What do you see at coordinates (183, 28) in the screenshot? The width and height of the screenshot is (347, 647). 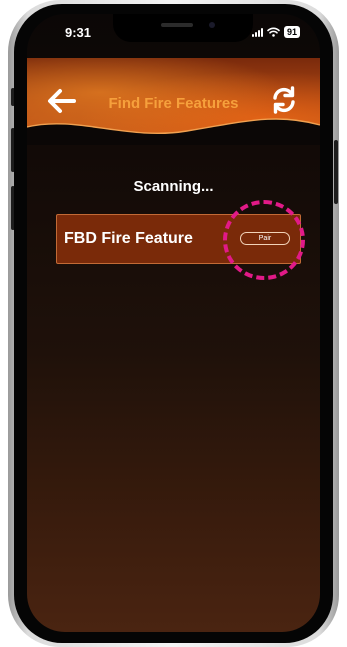 I see `notch` at bounding box center [183, 28].